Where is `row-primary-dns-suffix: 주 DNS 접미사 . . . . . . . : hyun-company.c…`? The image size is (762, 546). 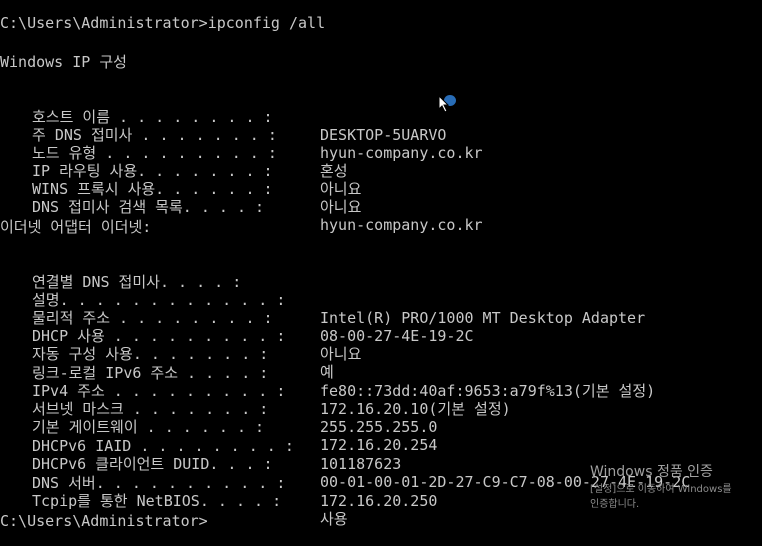 row-primary-dns-suffix: 주 DNS 접미사 . . . . . . . : hyun-company.c… is located at coordinates (381, 135).